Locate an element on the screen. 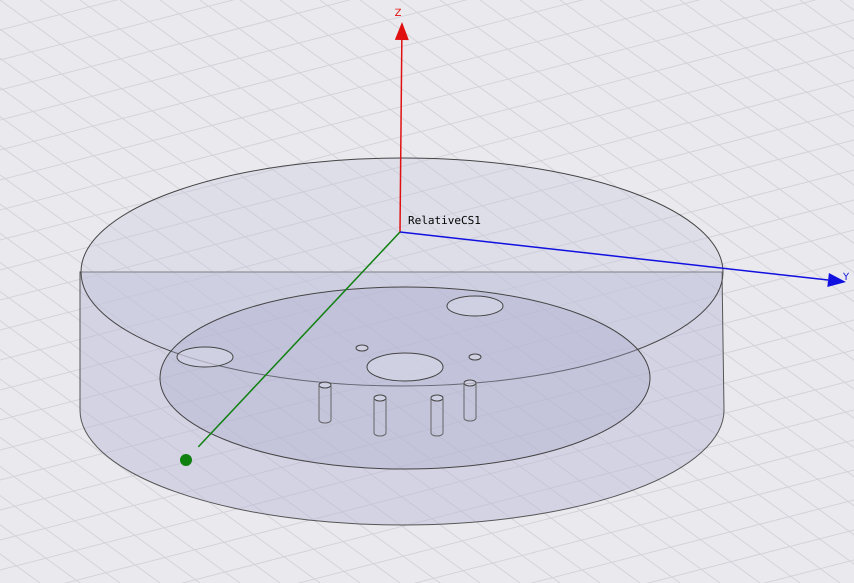  axis-label: Z is located at coordinates (398, 13).